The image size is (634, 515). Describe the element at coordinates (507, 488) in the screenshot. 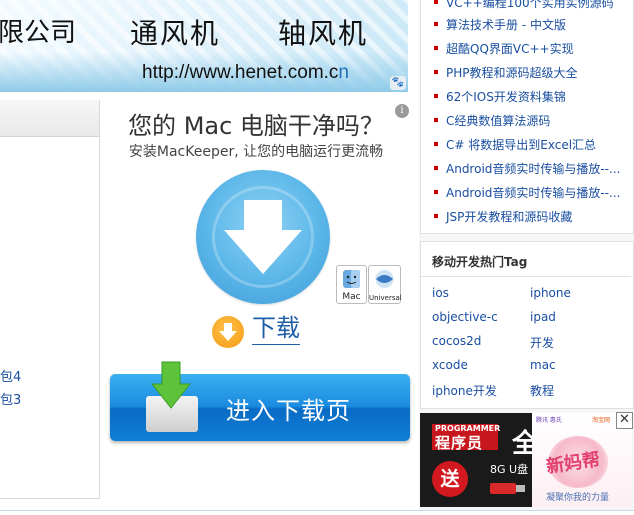

I see `usb-drive-icon` at that location.